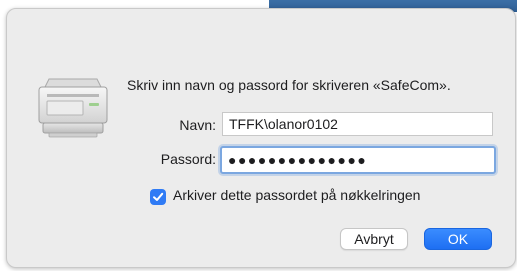  I want to click on ok-button: OK, so click(458, 239).